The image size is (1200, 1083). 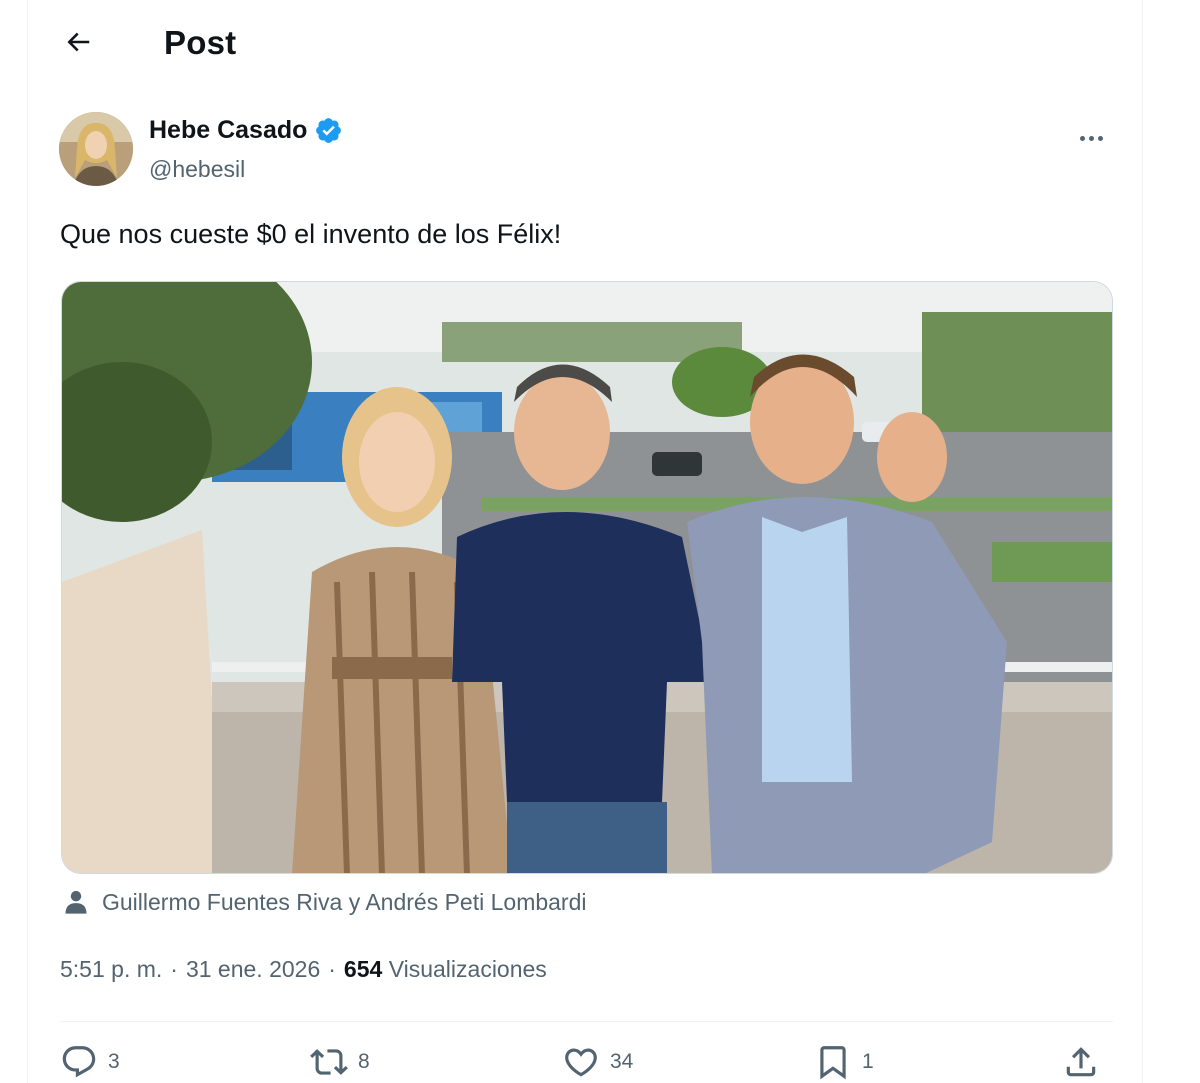 I want to click on post-author: Hebe Casado @hebesil, so click(x=584, y=152).